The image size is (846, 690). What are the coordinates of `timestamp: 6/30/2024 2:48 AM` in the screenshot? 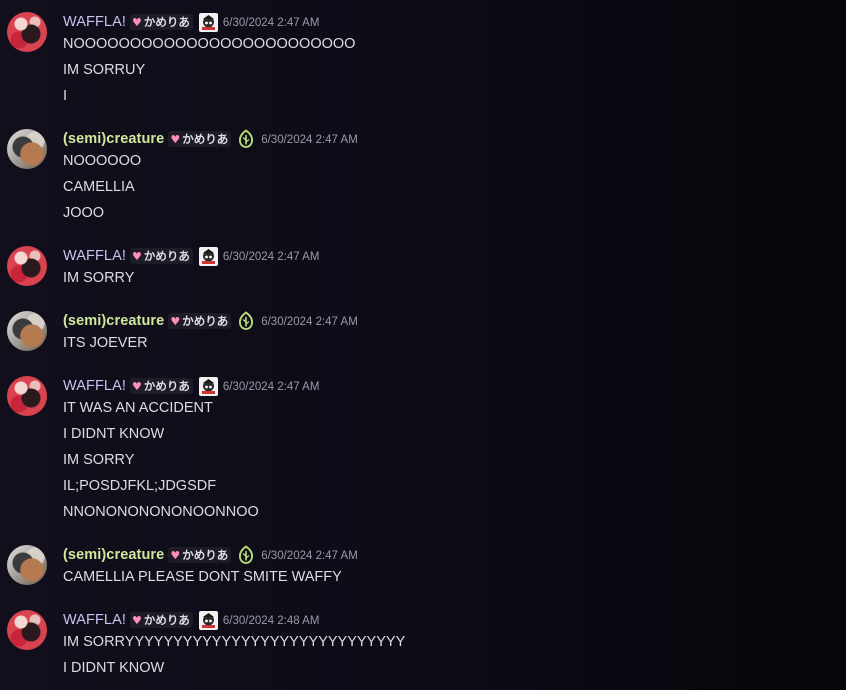 It's located at (271, 620).